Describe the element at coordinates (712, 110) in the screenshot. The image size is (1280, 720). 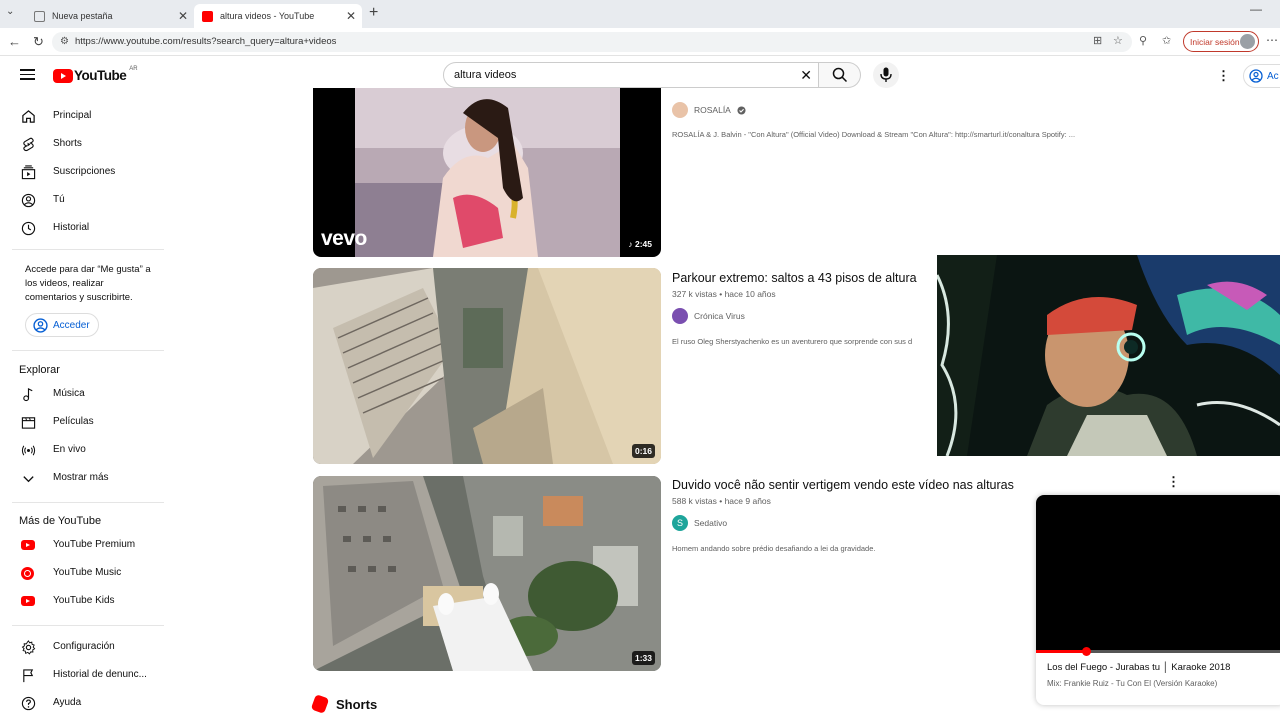
I see `channel-name: ROSALÍA` at that location.